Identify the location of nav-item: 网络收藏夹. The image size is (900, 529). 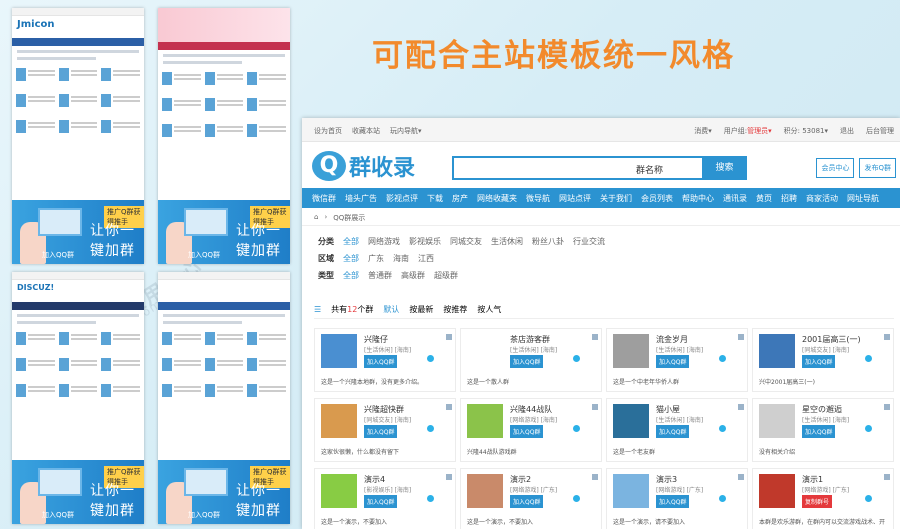
(497, 198).